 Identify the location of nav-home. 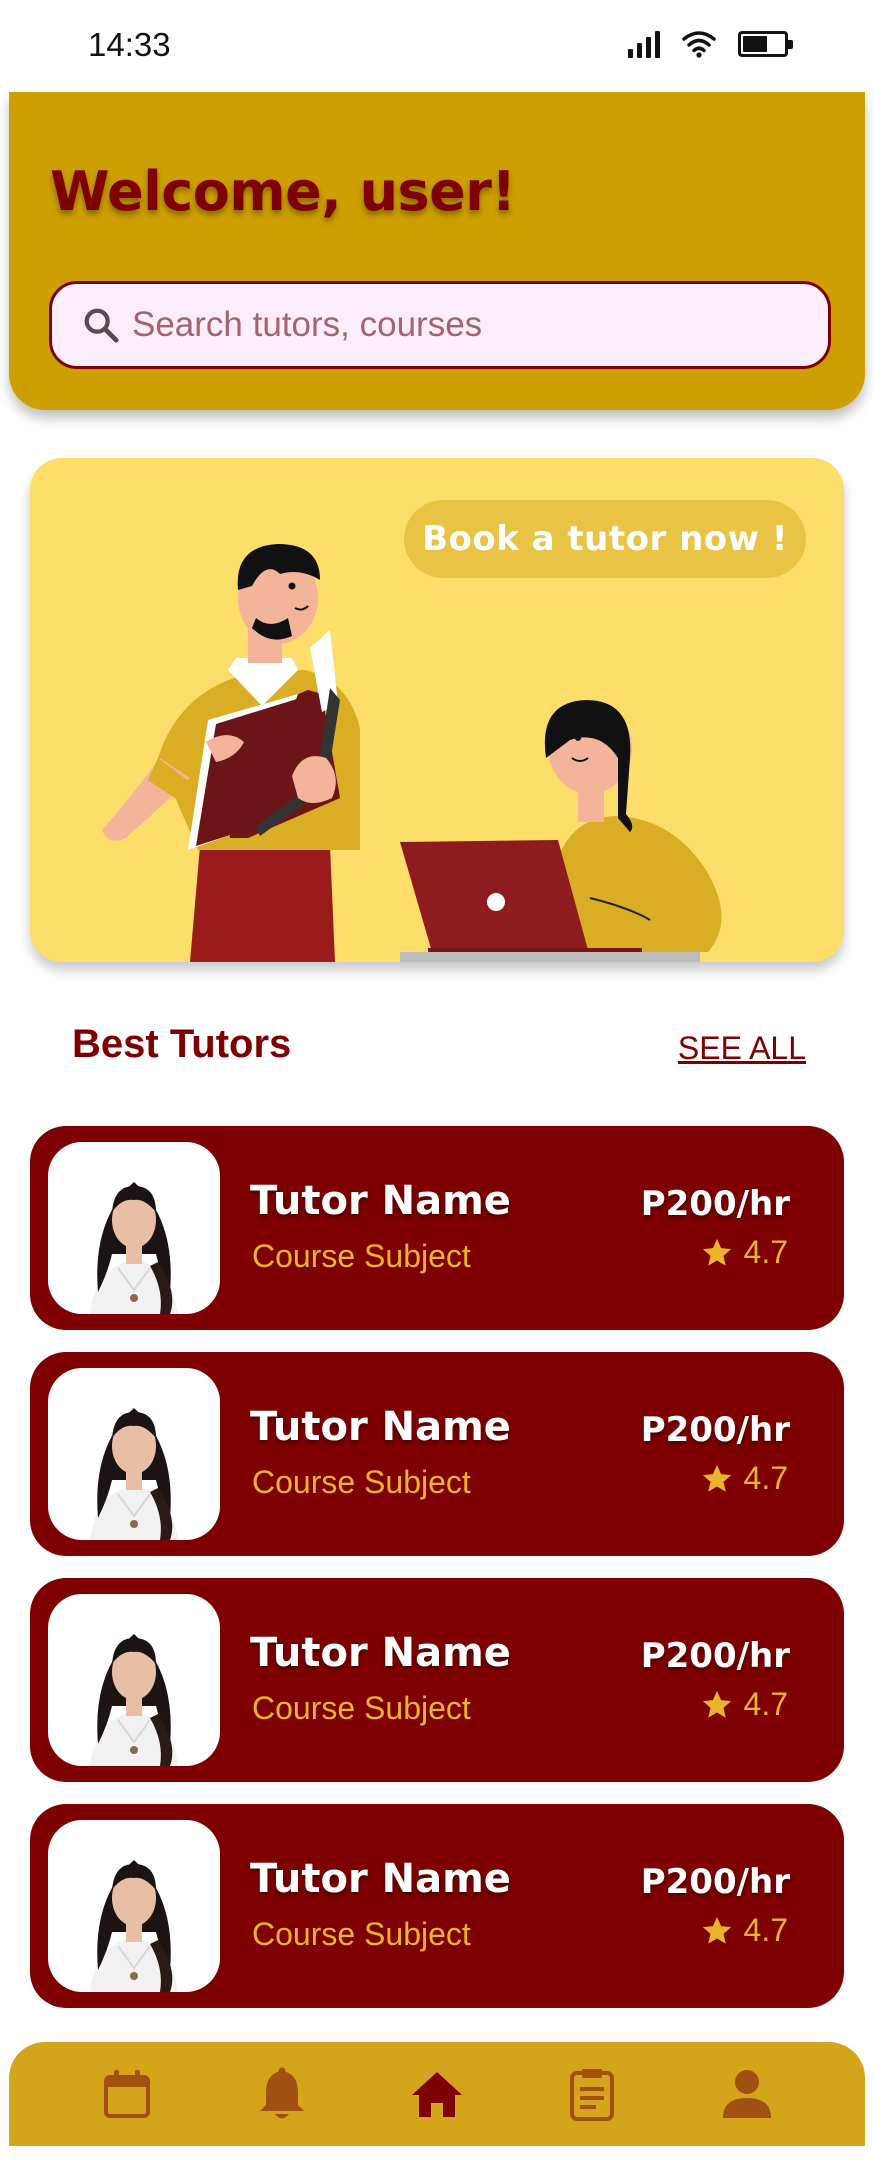
(437, 2094).